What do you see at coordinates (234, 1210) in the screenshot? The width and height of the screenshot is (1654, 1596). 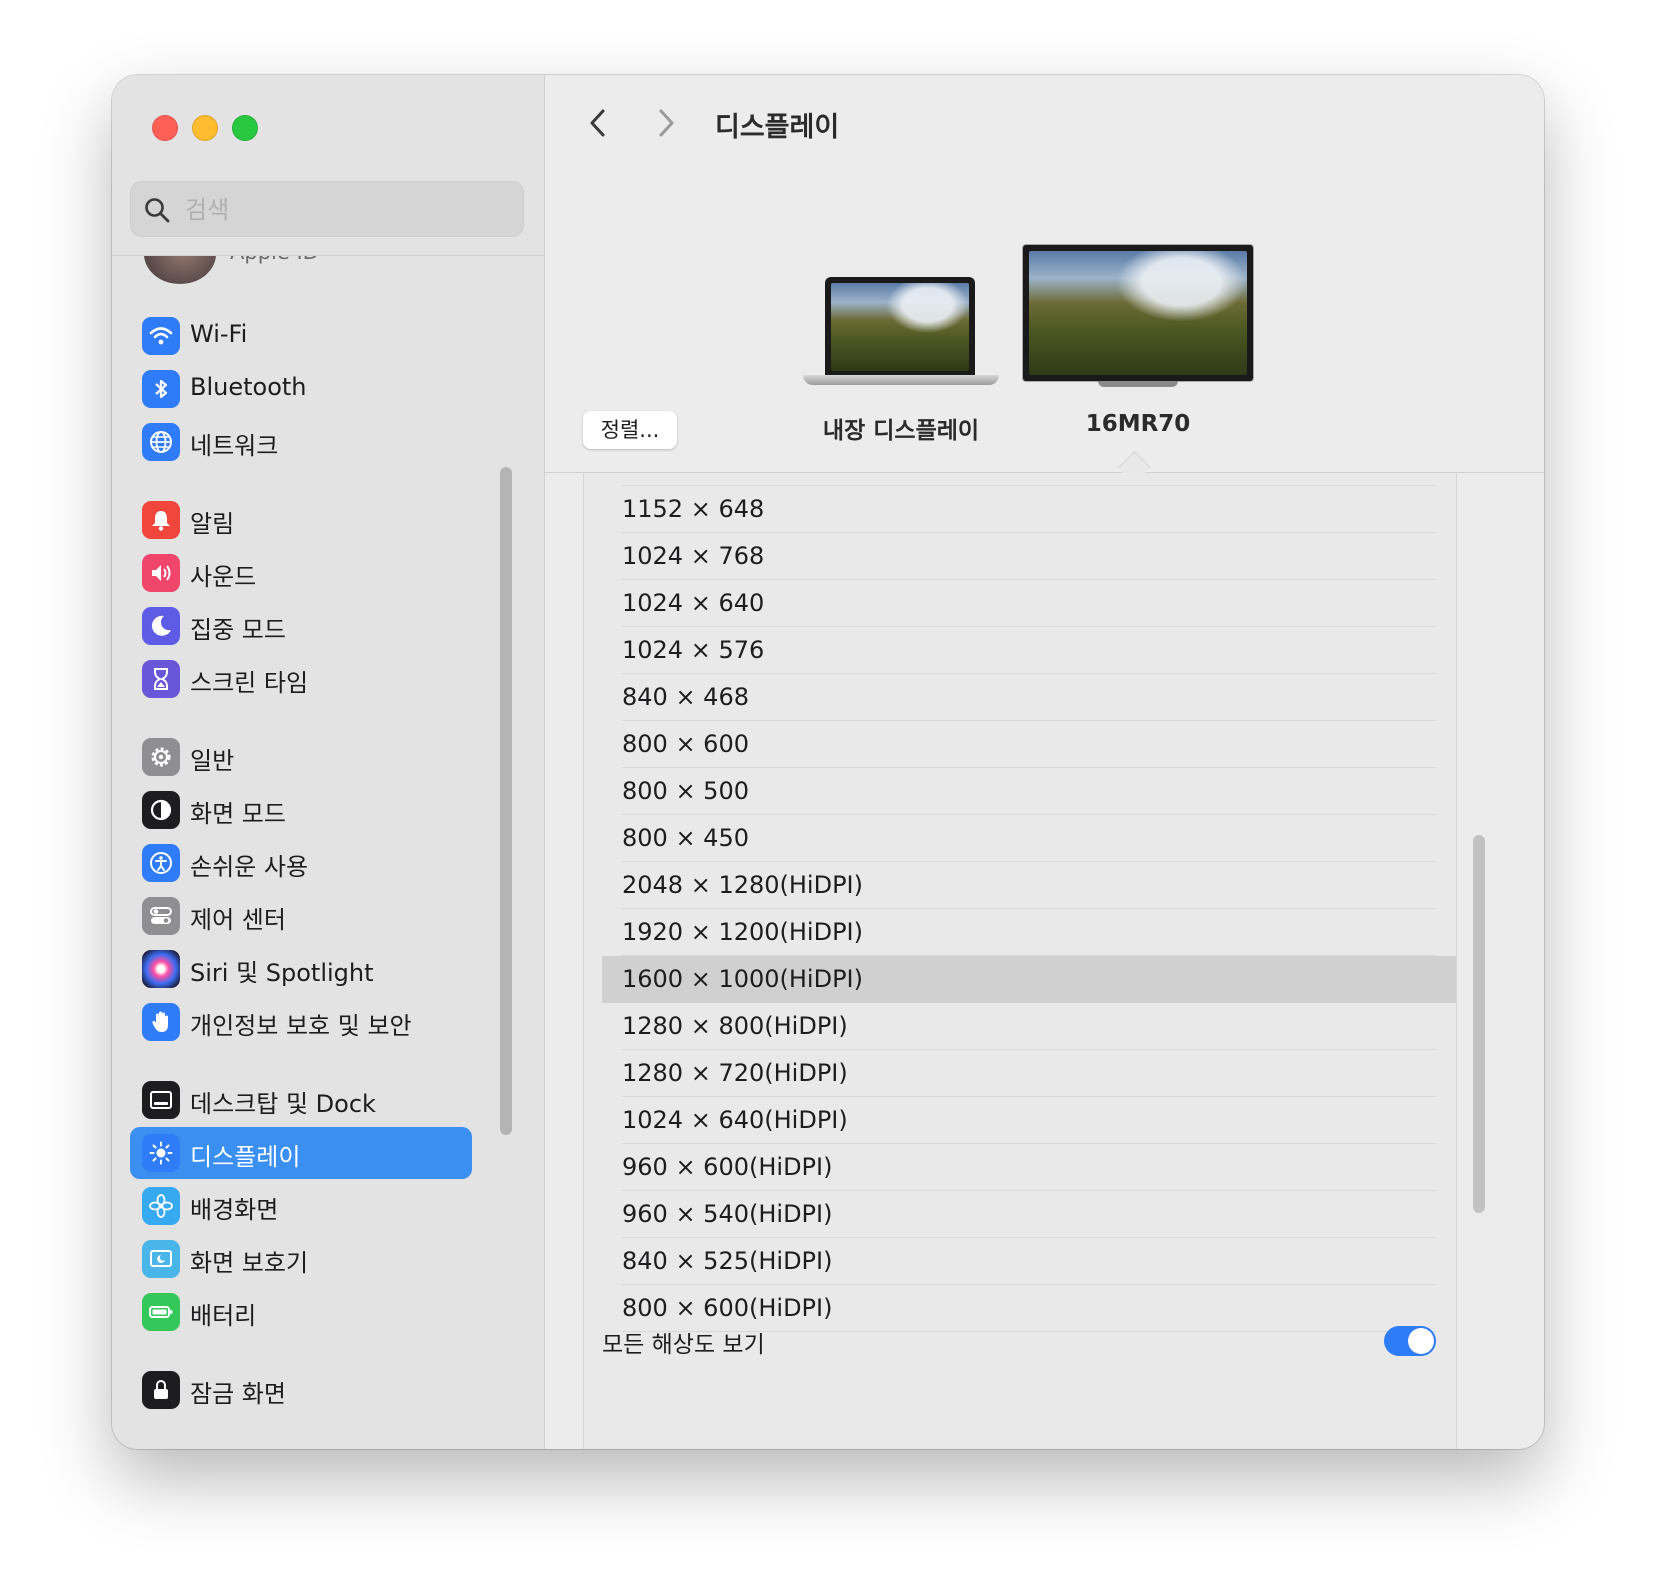 I see `sidebar-item-label: 배경화면` at bounding box center [234, 1210].